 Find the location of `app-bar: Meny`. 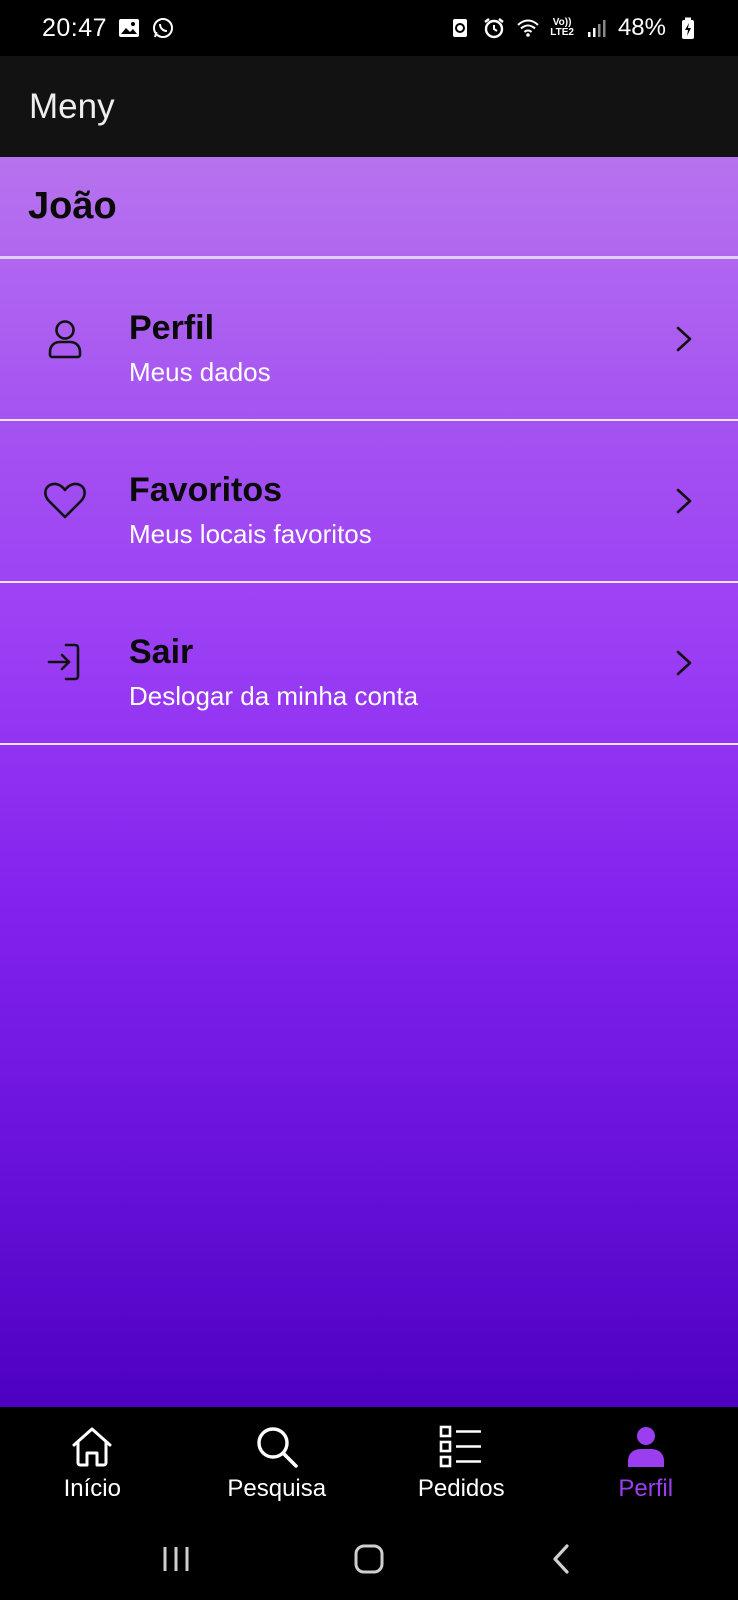

app-bar: Meny is located at coordinates (369, 106).